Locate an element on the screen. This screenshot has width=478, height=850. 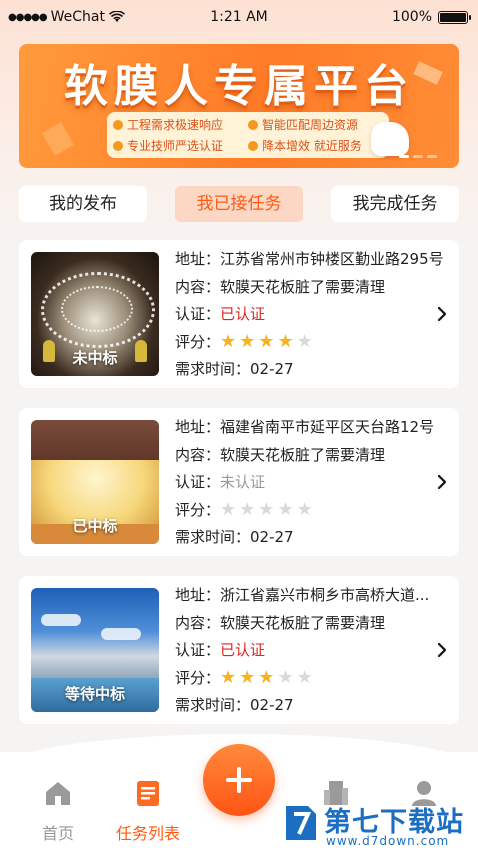
watermark: 第七下载站 www.d7down.com is located at coordinates (378, 824).